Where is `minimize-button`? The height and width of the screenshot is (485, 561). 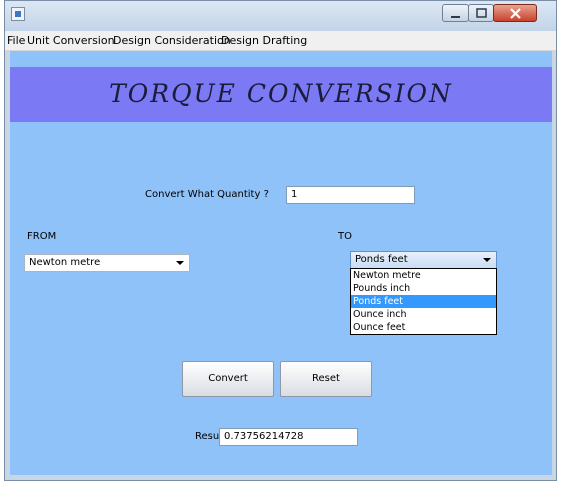 minimize-button is located at coordinates (455, 13).